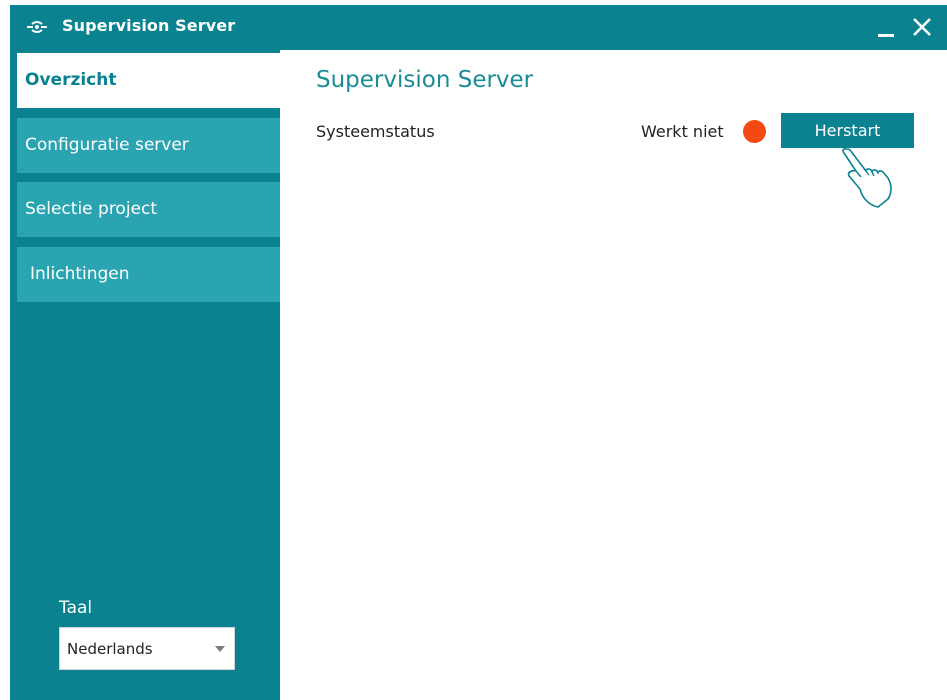 Image resolution: width=947 pixels, height=700 pixels. I want to click on sidebar-item-label: Inlichtingen, so click(80, 274).